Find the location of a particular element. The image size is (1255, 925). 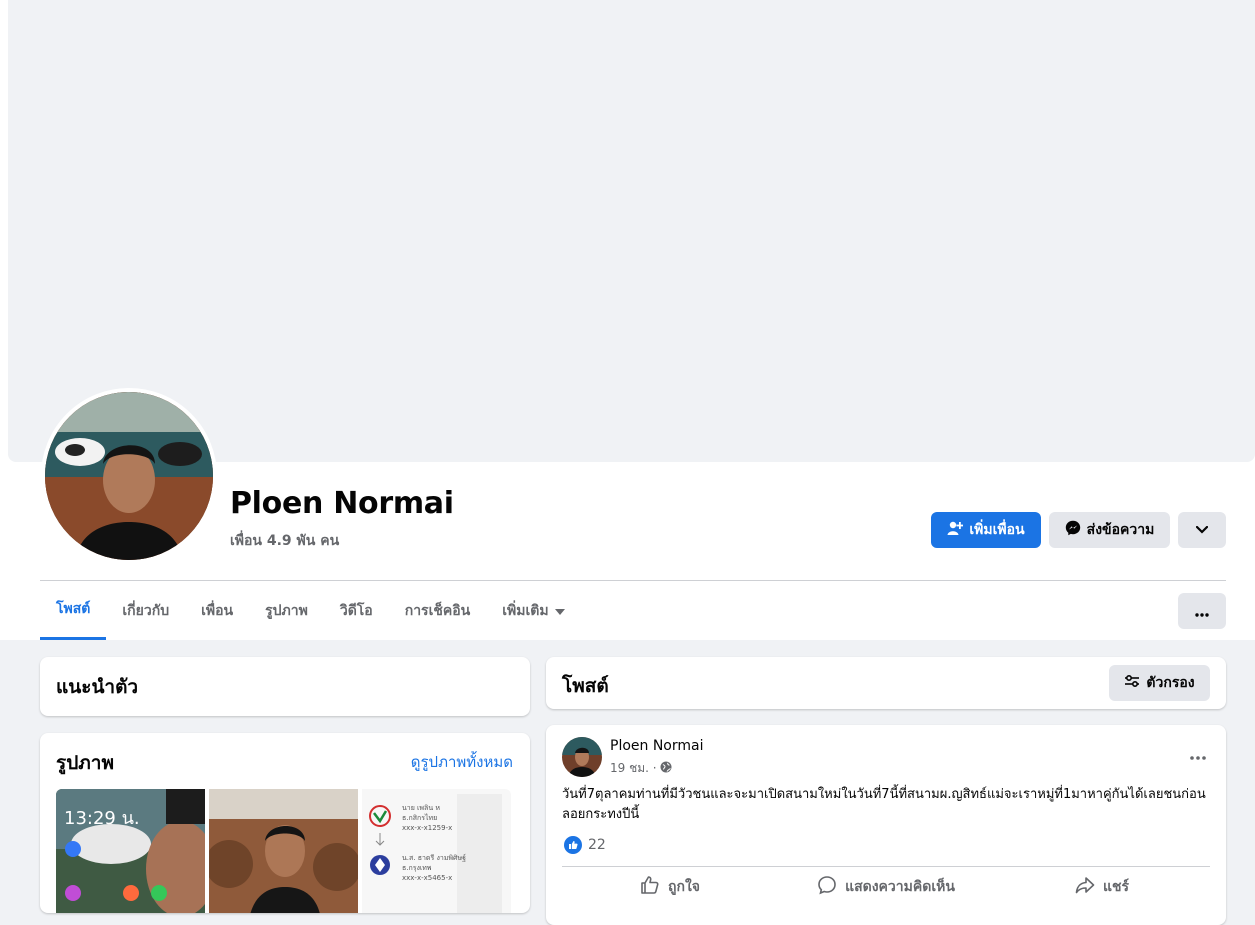

profile-name: Ploen Normai is located at coordinates (342, 503).